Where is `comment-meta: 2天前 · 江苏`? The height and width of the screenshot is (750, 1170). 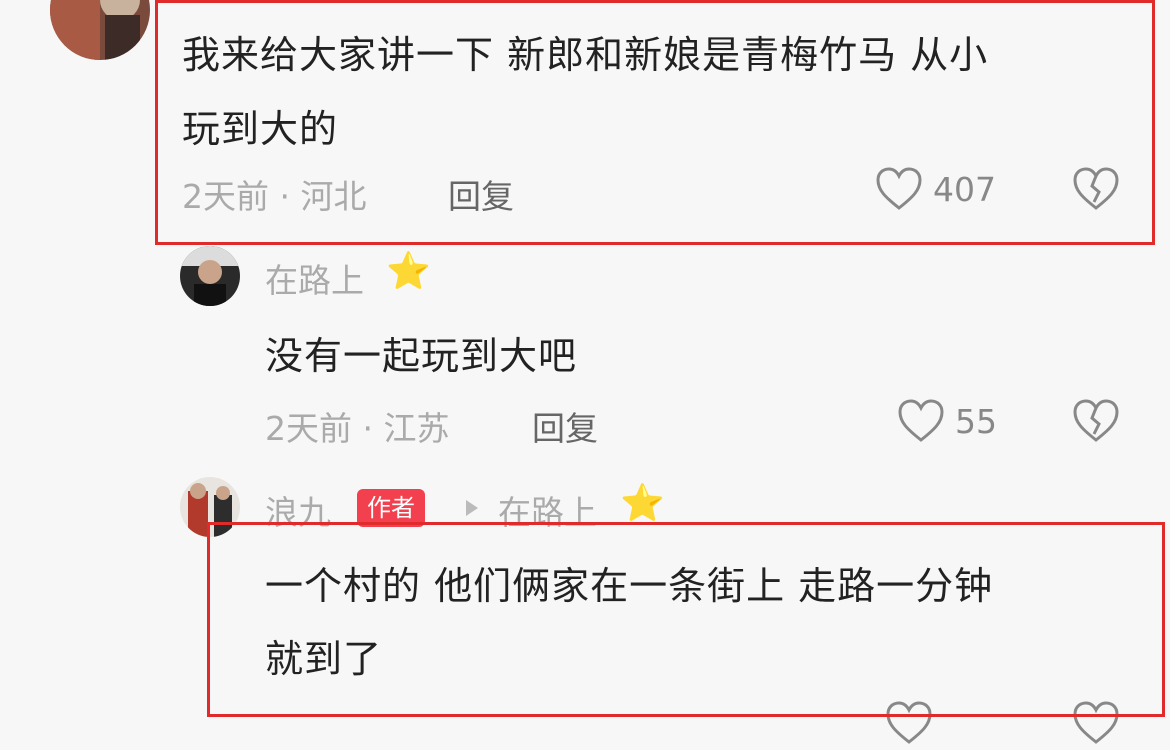 comment-meta: 2天前 · 江苏 is located at coordinates (357, 428).